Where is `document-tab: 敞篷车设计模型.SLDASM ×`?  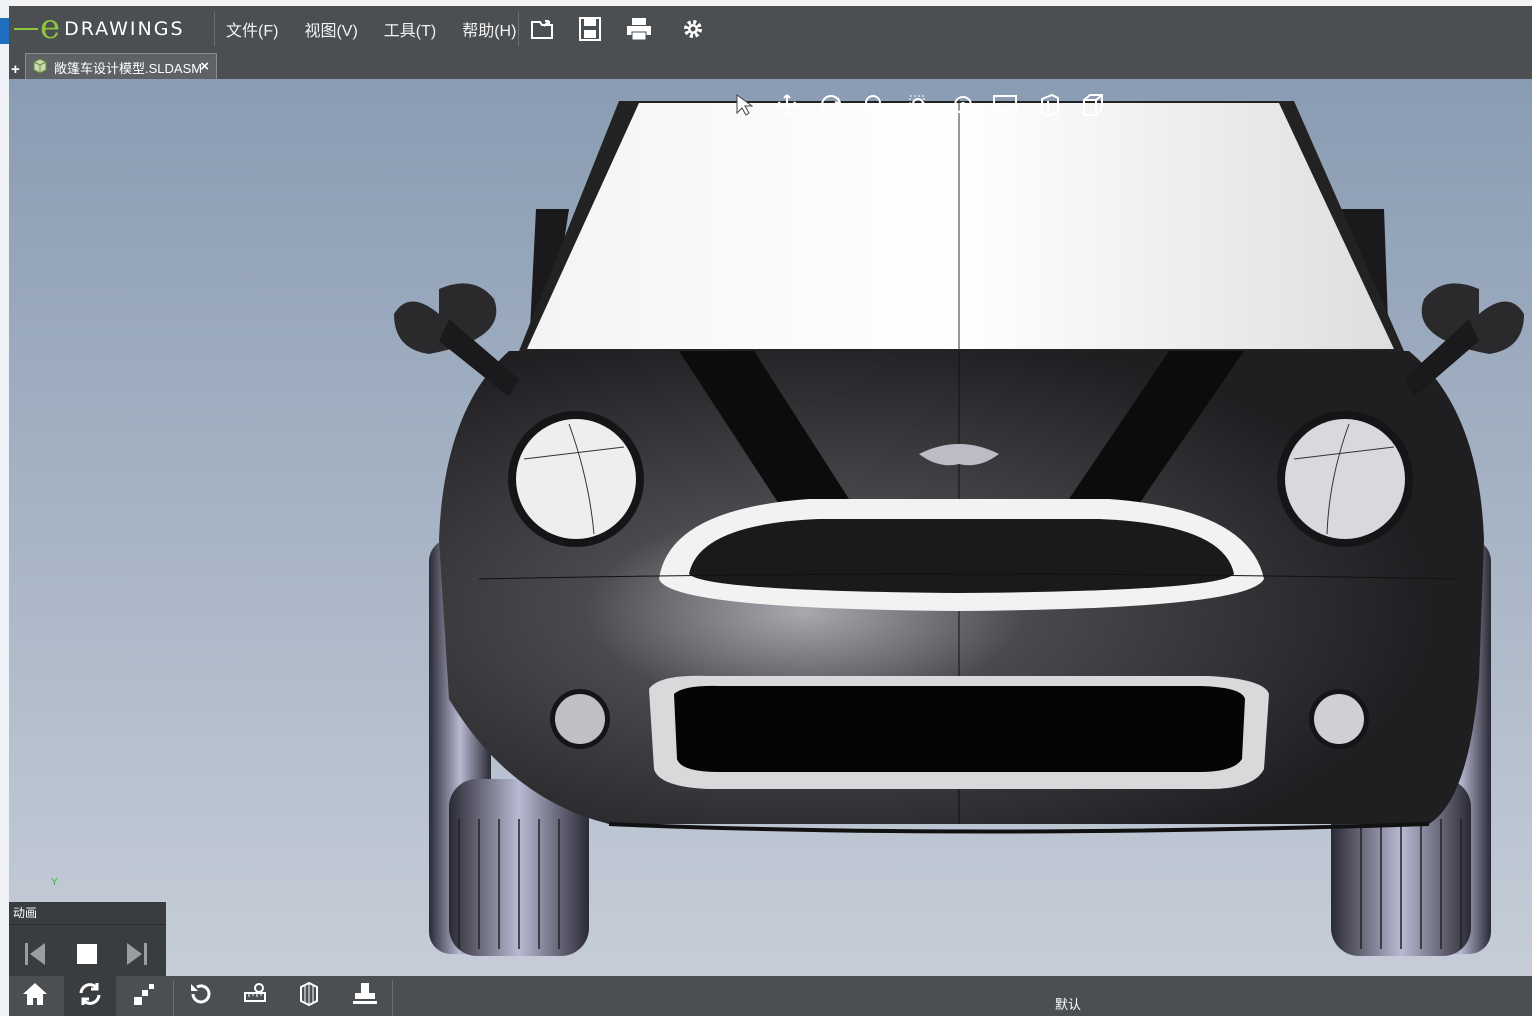 document-tab: 敞篷车设计模型.SLDASM × is located at coordinates (121, 66).